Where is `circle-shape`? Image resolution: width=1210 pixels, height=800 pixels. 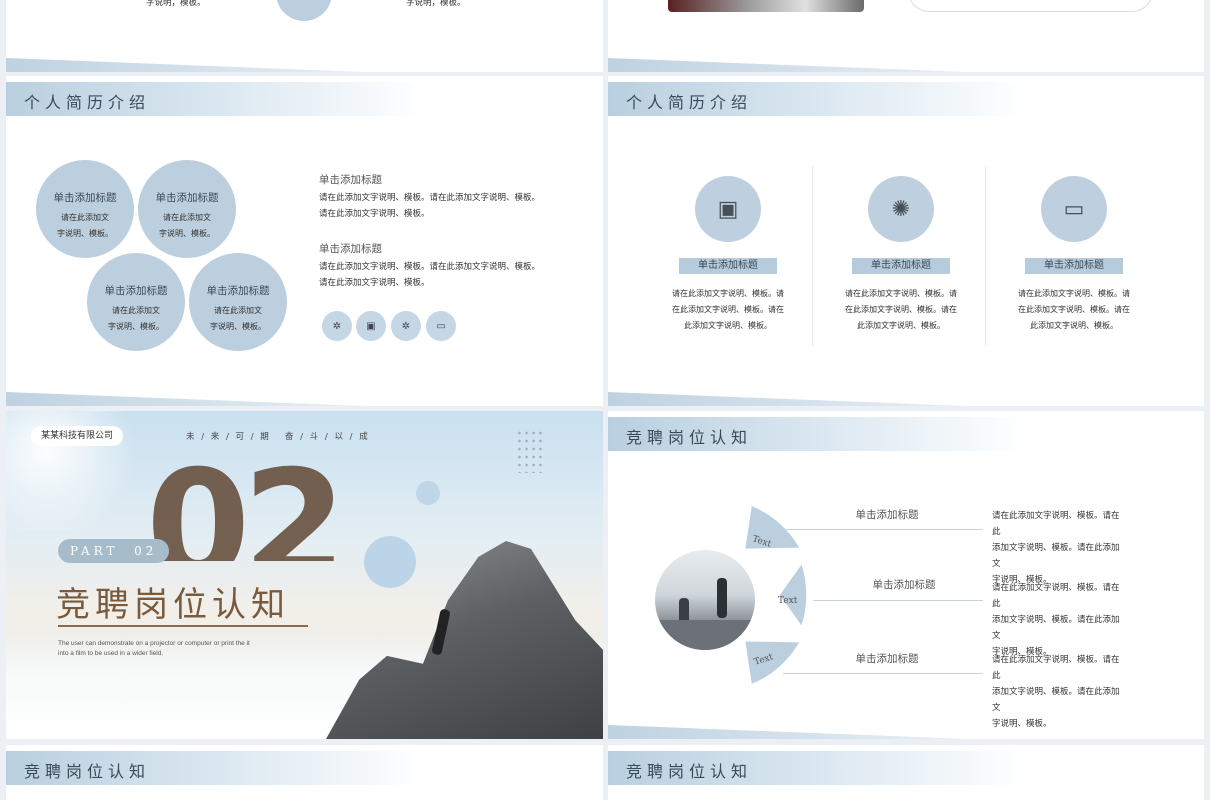
circle-shape is located at coordinates (304, 10).